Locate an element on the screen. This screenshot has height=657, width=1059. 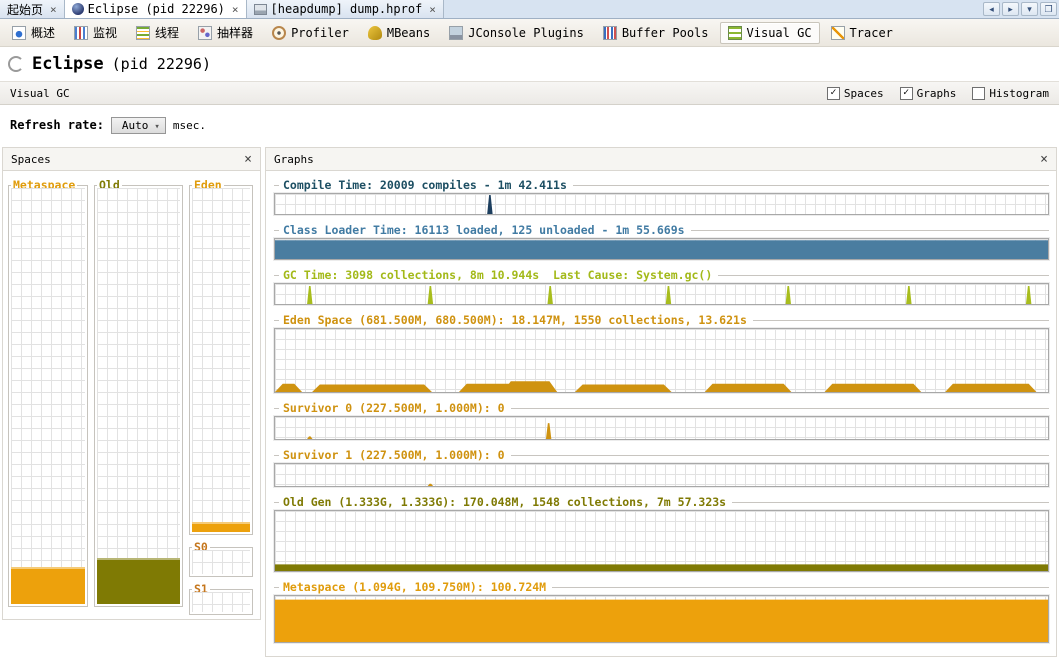
young-gen-column: Eden S0 S1 is located at coordinates (221, 396).